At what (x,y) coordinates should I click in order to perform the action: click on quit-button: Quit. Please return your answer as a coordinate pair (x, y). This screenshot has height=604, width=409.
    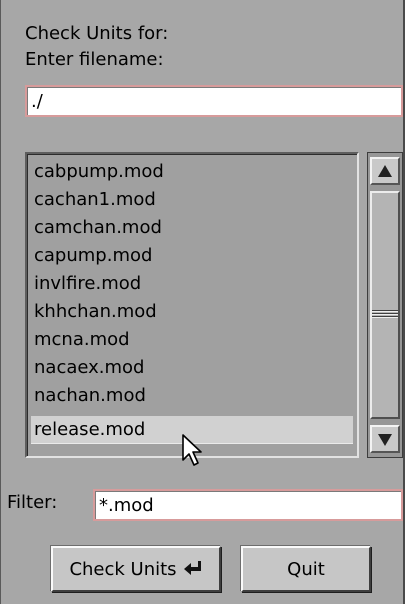
    Looking at the image, I should click on (306, 569).